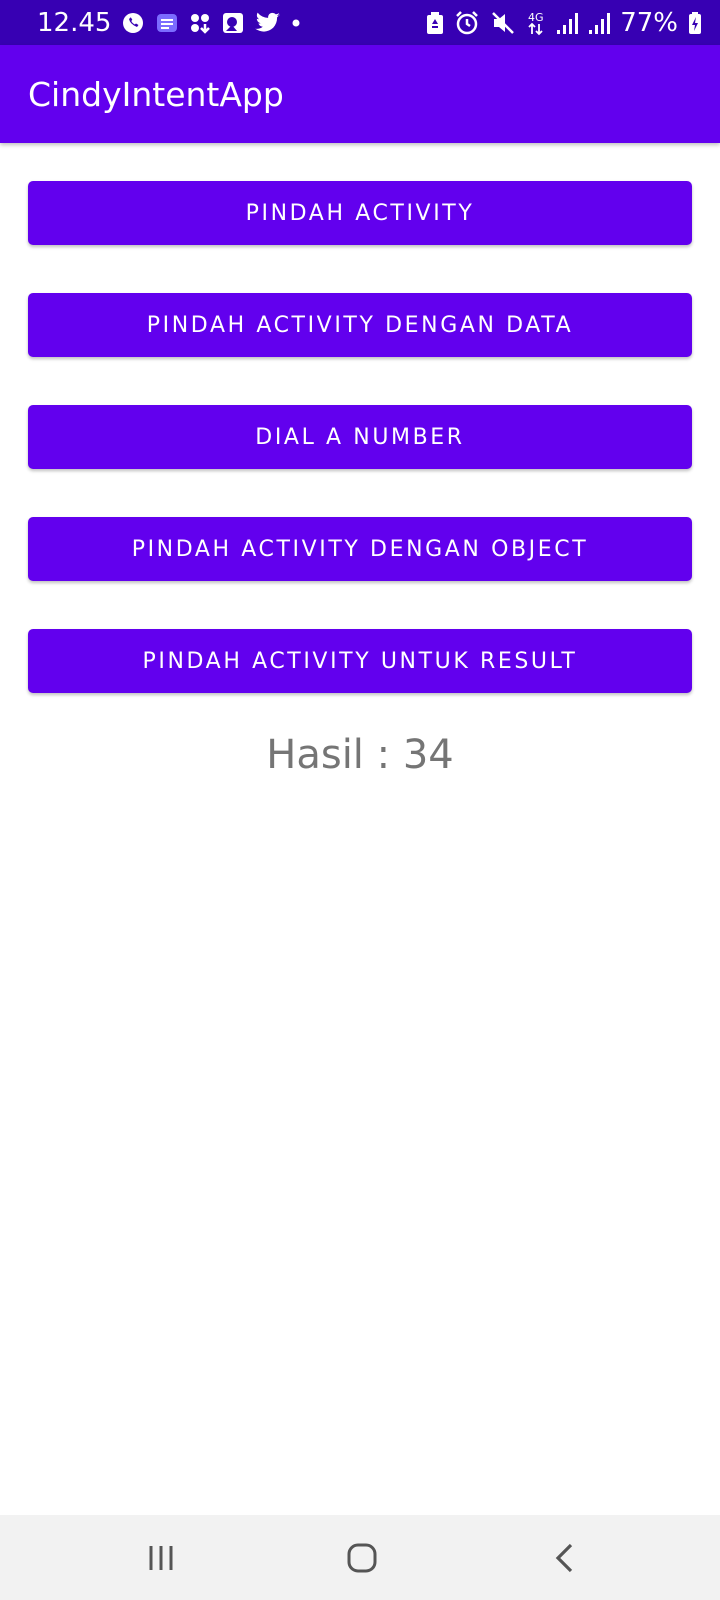  Describe the element at coordinates (156, 94) in the screenshot. I see `app-title: CindyIntentApp` at that location.